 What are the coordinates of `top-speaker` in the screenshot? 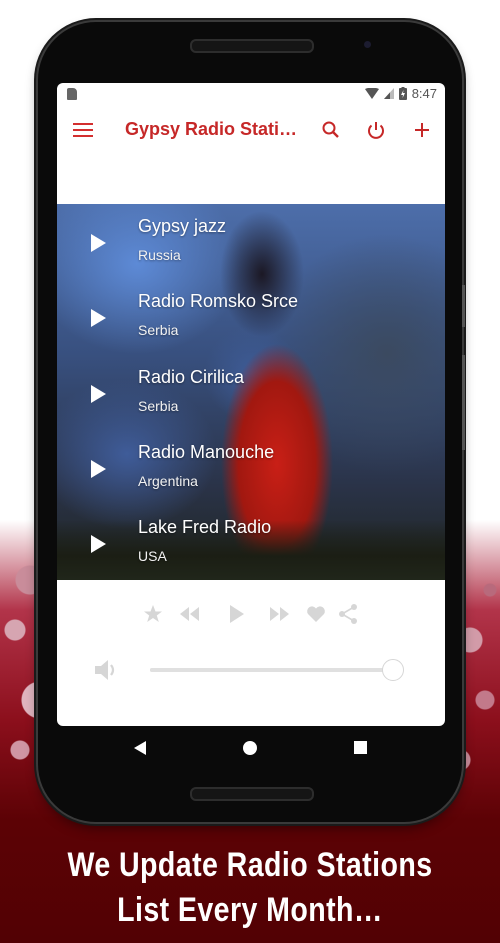 It's located at (252, 46).